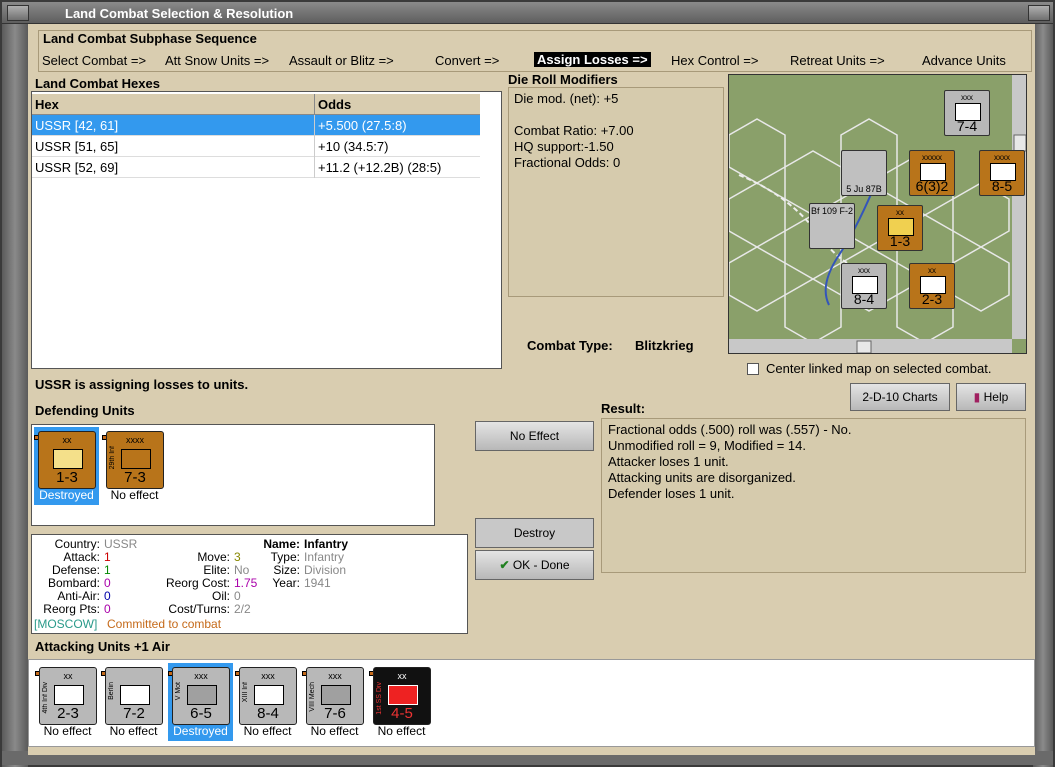 The height and width of the screenshot is (767, 1055). I want to click on charts-button: 2-D-10 Charts, so click(900, 397).